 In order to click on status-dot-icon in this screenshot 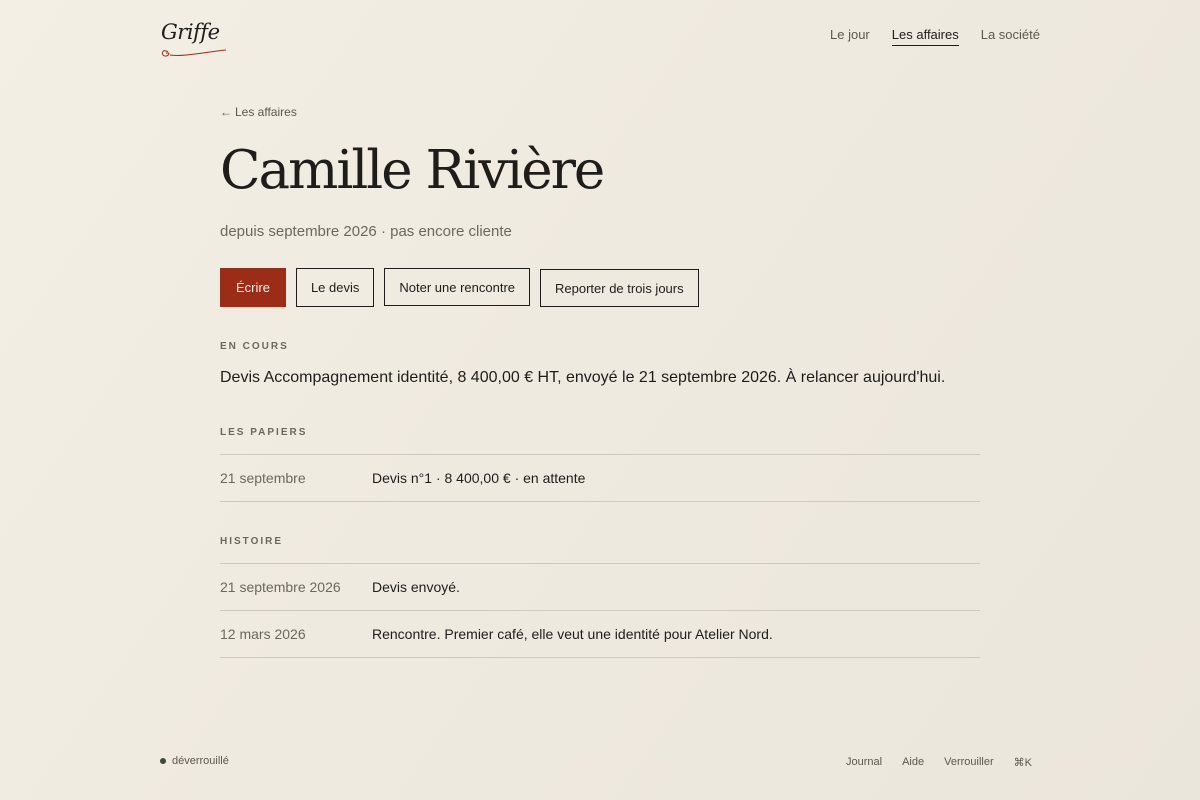, I will do `click(163, 761)`.